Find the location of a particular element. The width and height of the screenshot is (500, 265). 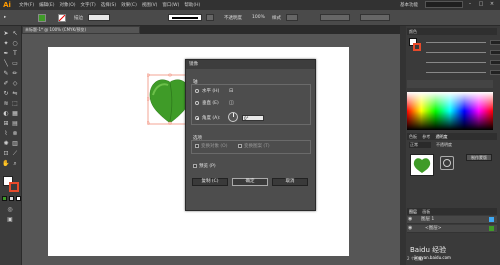

transform-controls is located at coordinates (375, 17).